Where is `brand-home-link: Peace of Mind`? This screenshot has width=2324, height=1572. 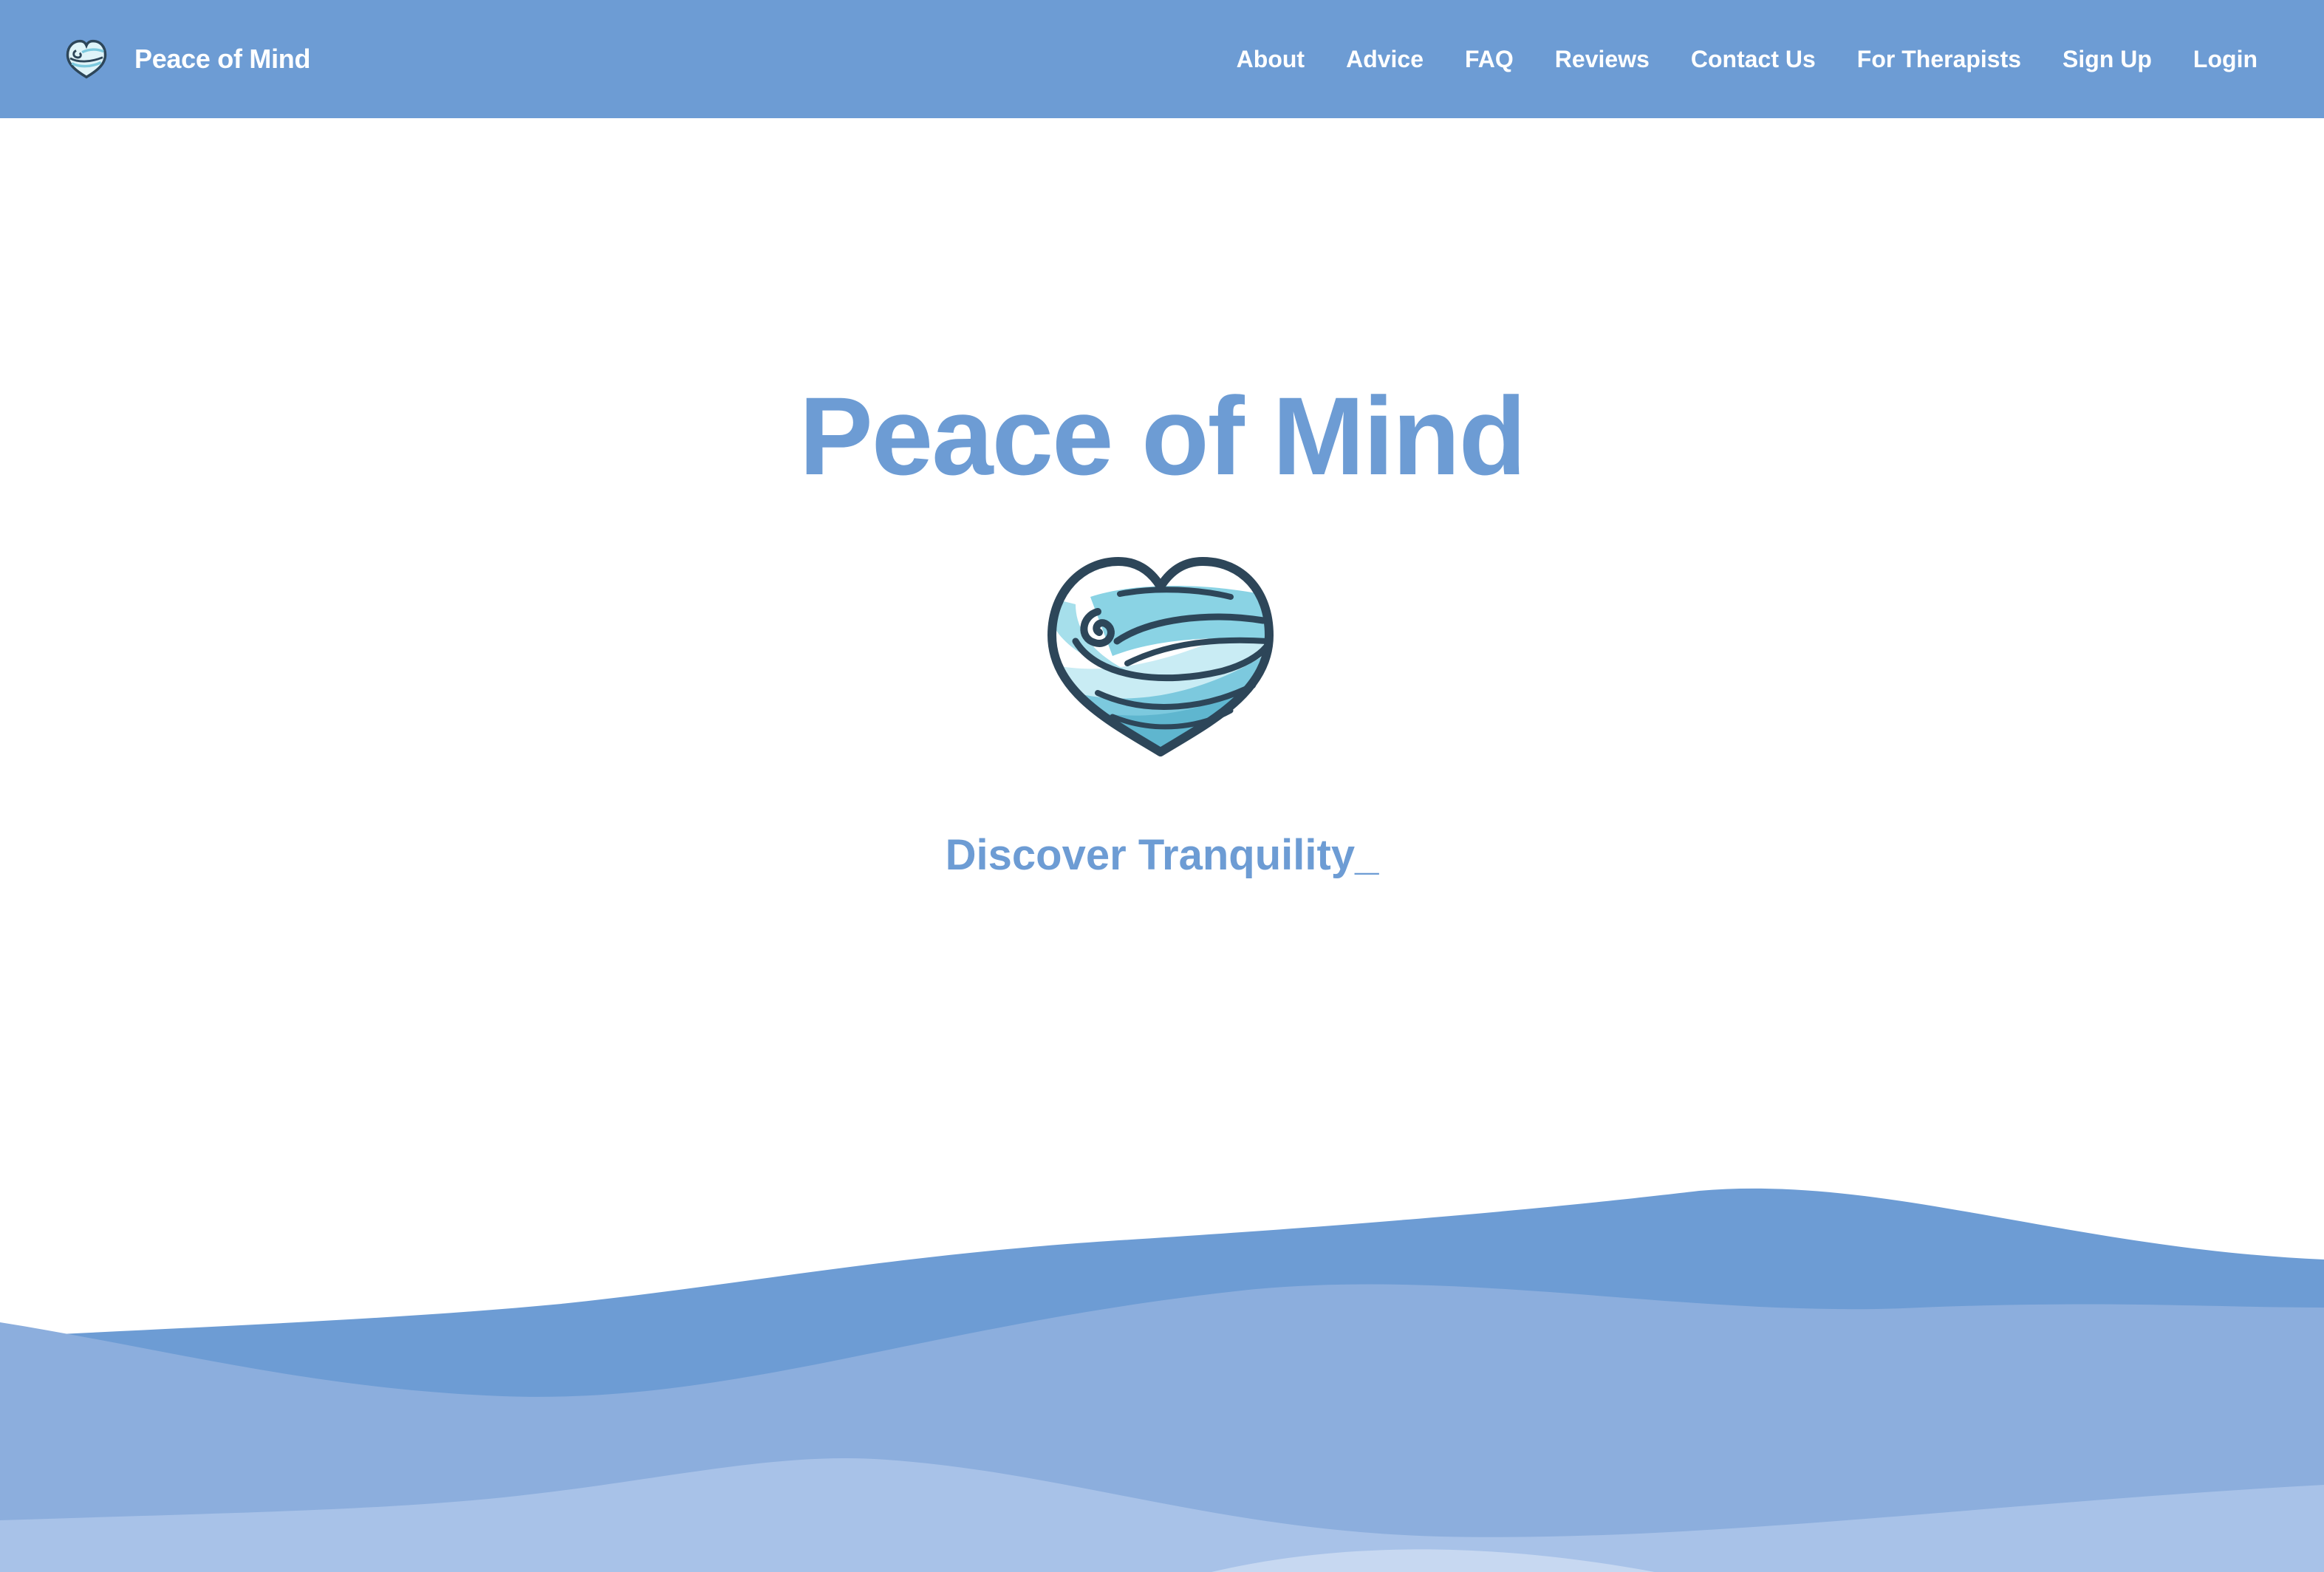 brand-home-link: Peace of Mind is located at coordinates (187, 59).